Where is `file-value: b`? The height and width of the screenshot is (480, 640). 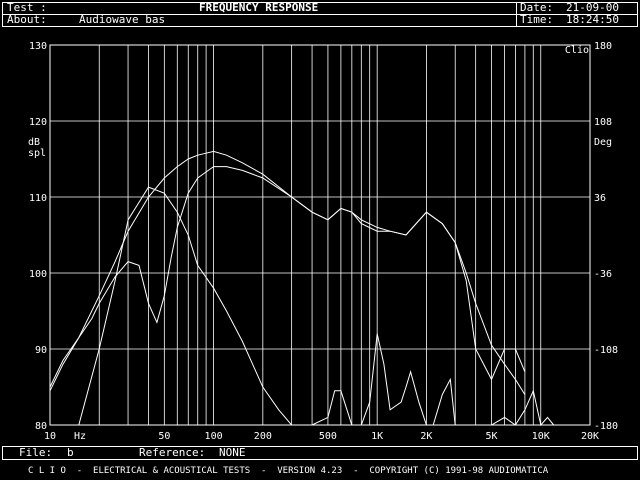
file-value: b is located at coordinates (70, 452).